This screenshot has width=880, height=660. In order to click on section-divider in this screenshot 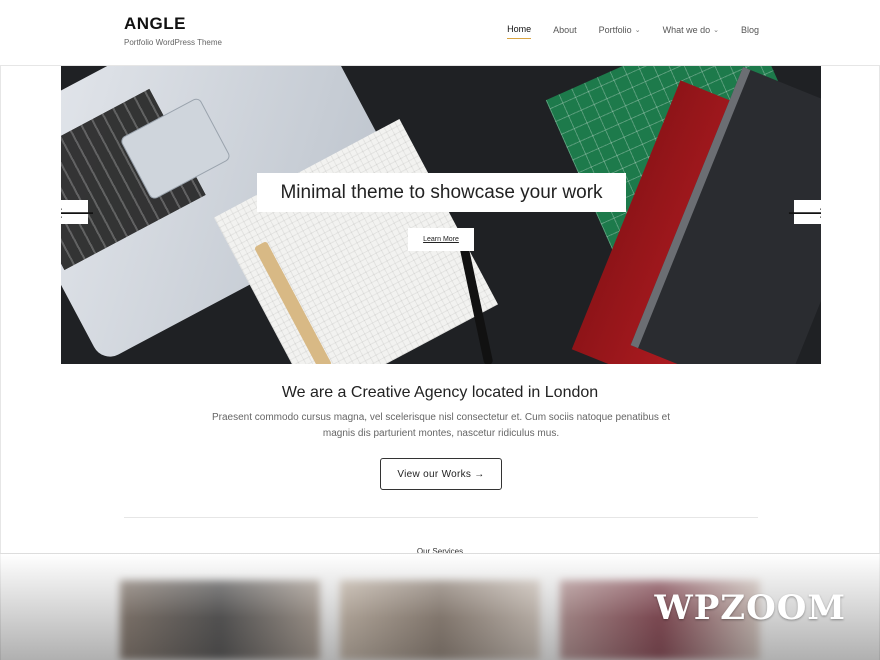, I will do `click(441, 517)`.